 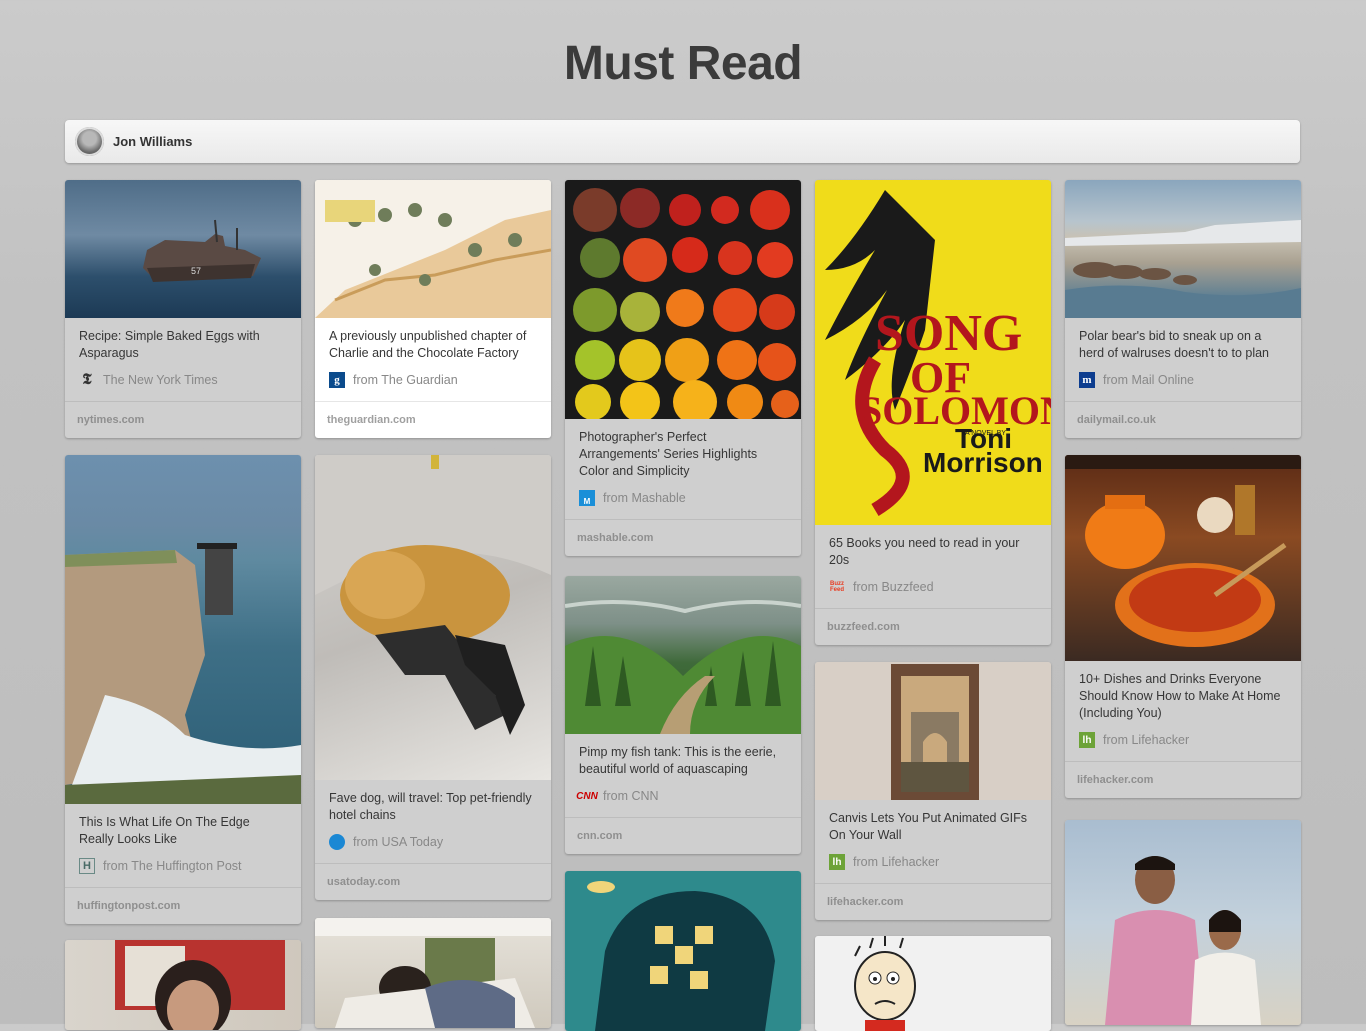 I want to click on pin-source: m from Mail Online, so click(x=1183, y=380).